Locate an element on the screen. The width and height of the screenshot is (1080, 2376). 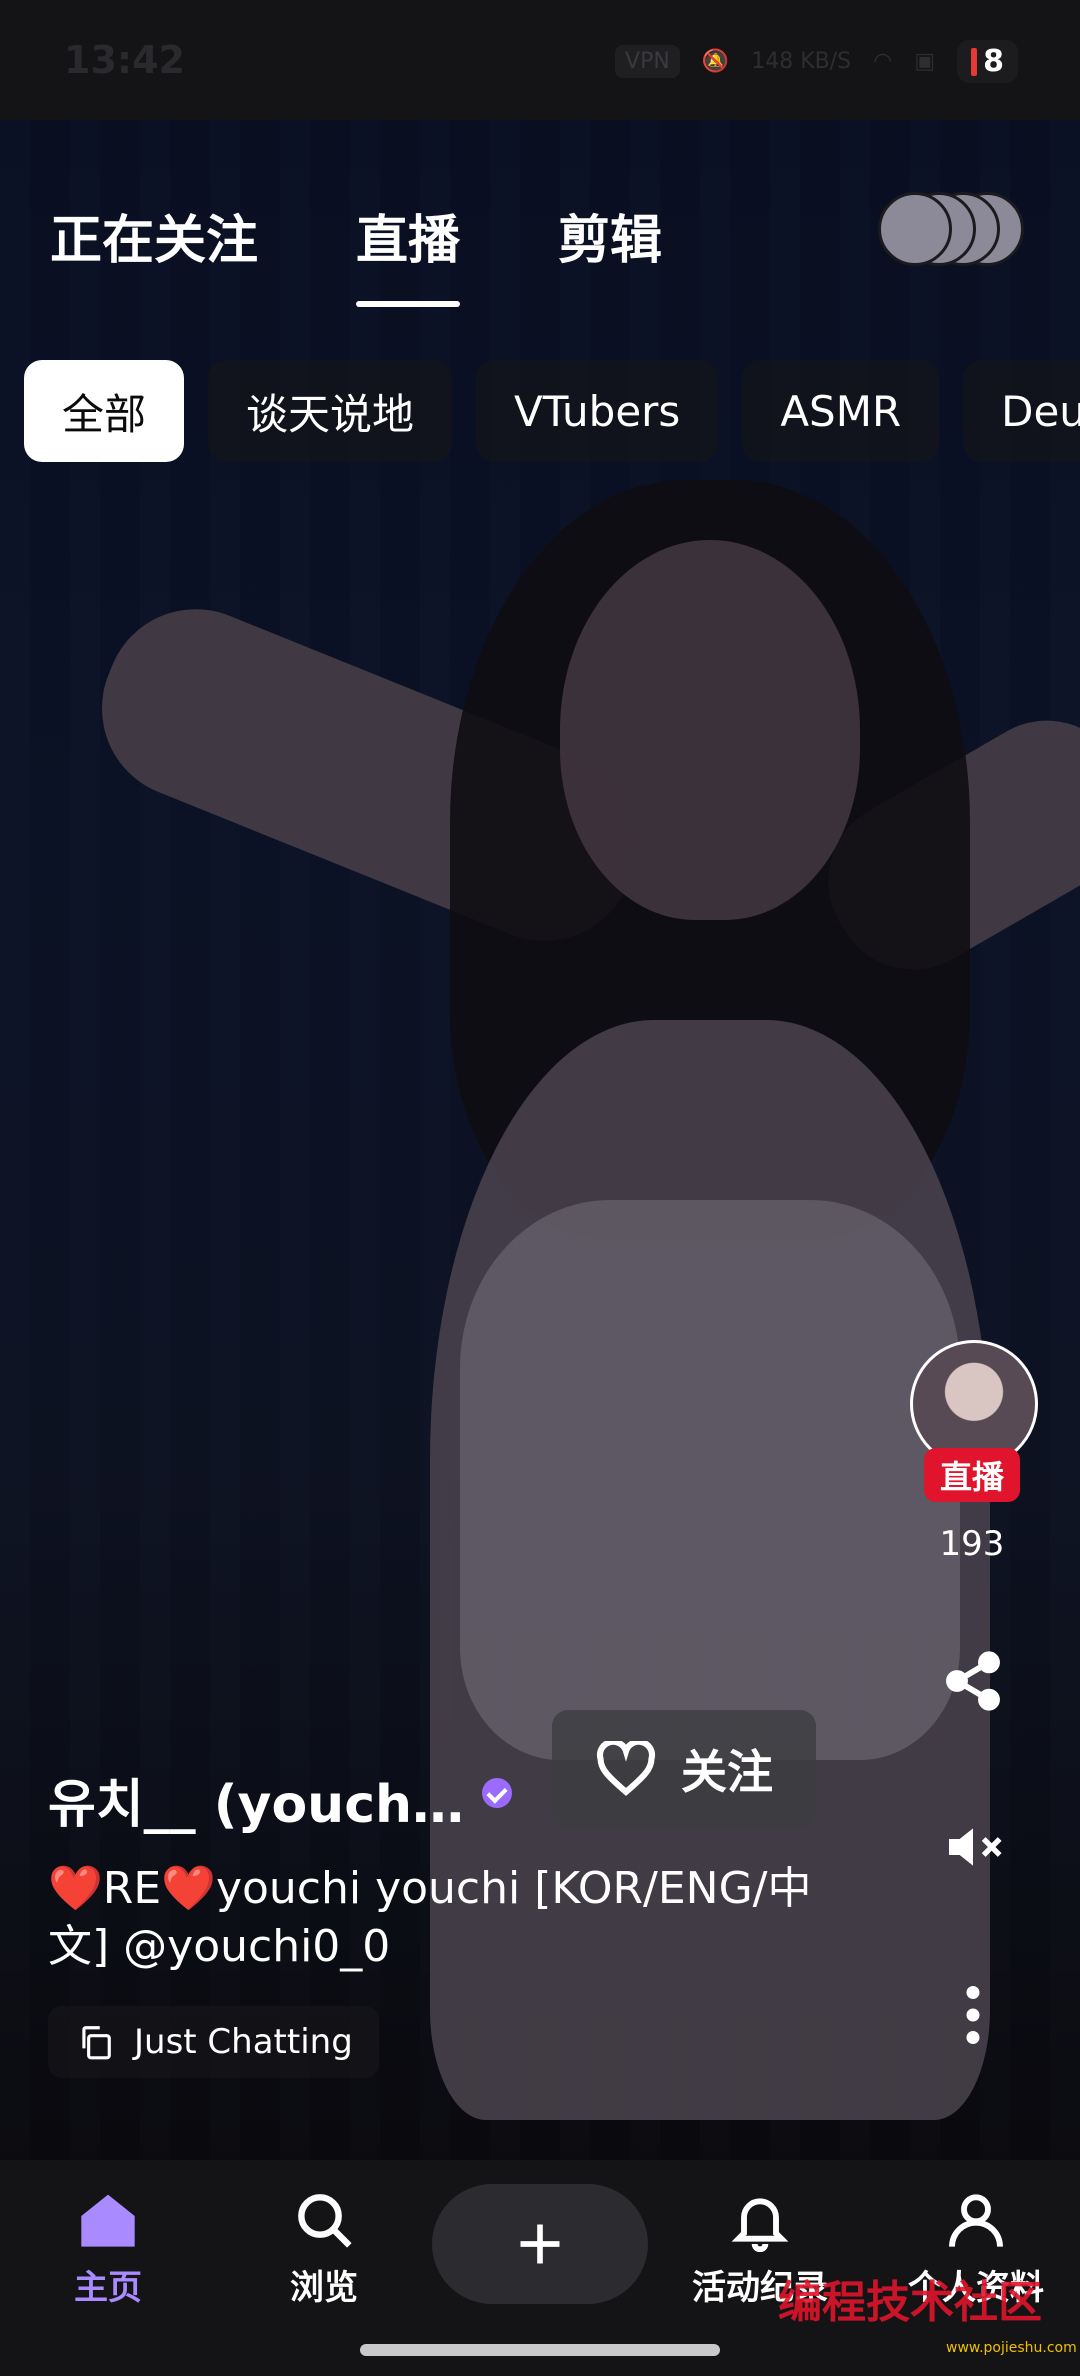
plus-icon is located at coordinates (540, 2244).